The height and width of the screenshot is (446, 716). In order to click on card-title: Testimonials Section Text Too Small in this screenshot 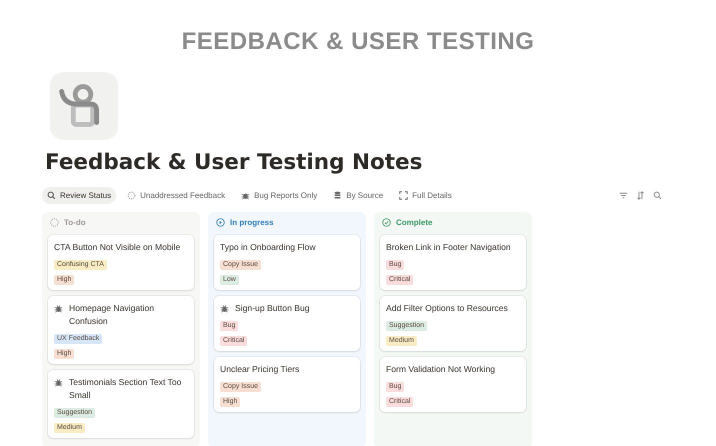, I will do `click(125, 389)`.